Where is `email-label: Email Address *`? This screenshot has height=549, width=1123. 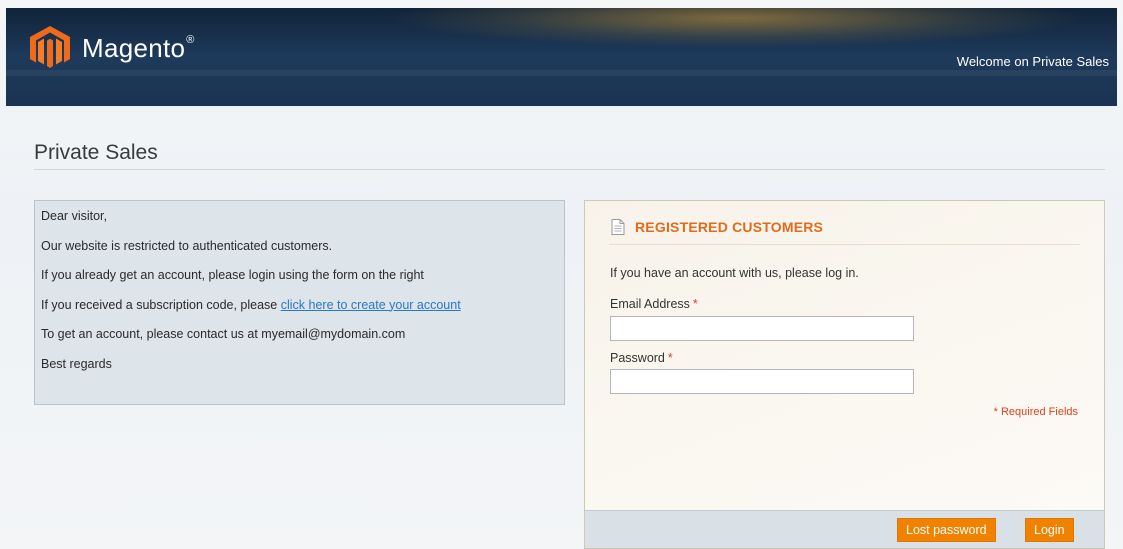 email-label: Email Address * is located at coordinates (654, 304).